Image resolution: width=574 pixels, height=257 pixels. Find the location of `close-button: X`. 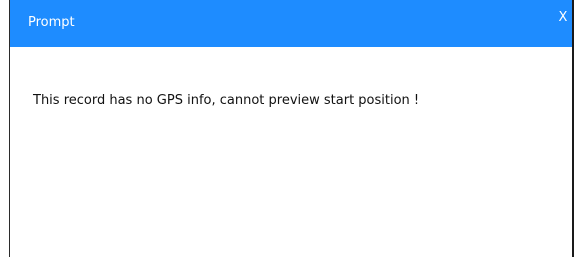

close-button: X is located at coordinates (563, 19).